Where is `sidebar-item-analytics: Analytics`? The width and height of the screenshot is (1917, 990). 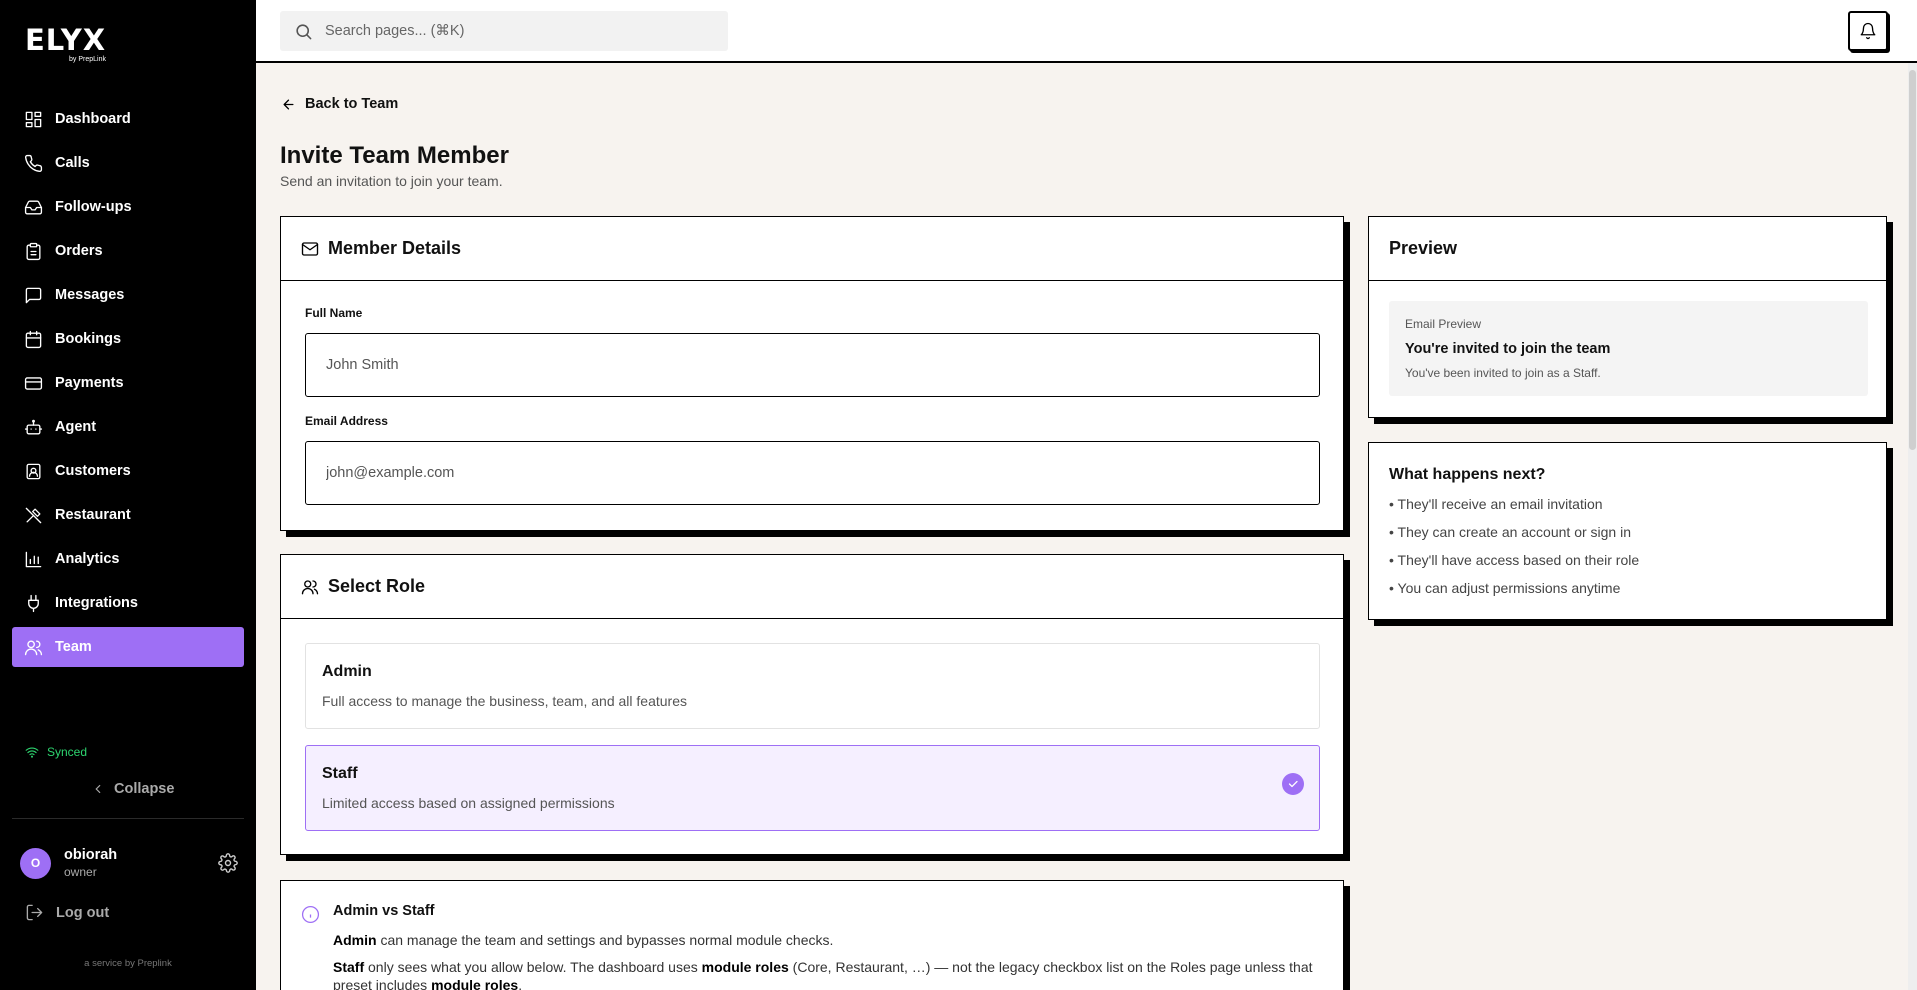 sidebar-item-analytics: Analytics is located at coordinates (128, 559).